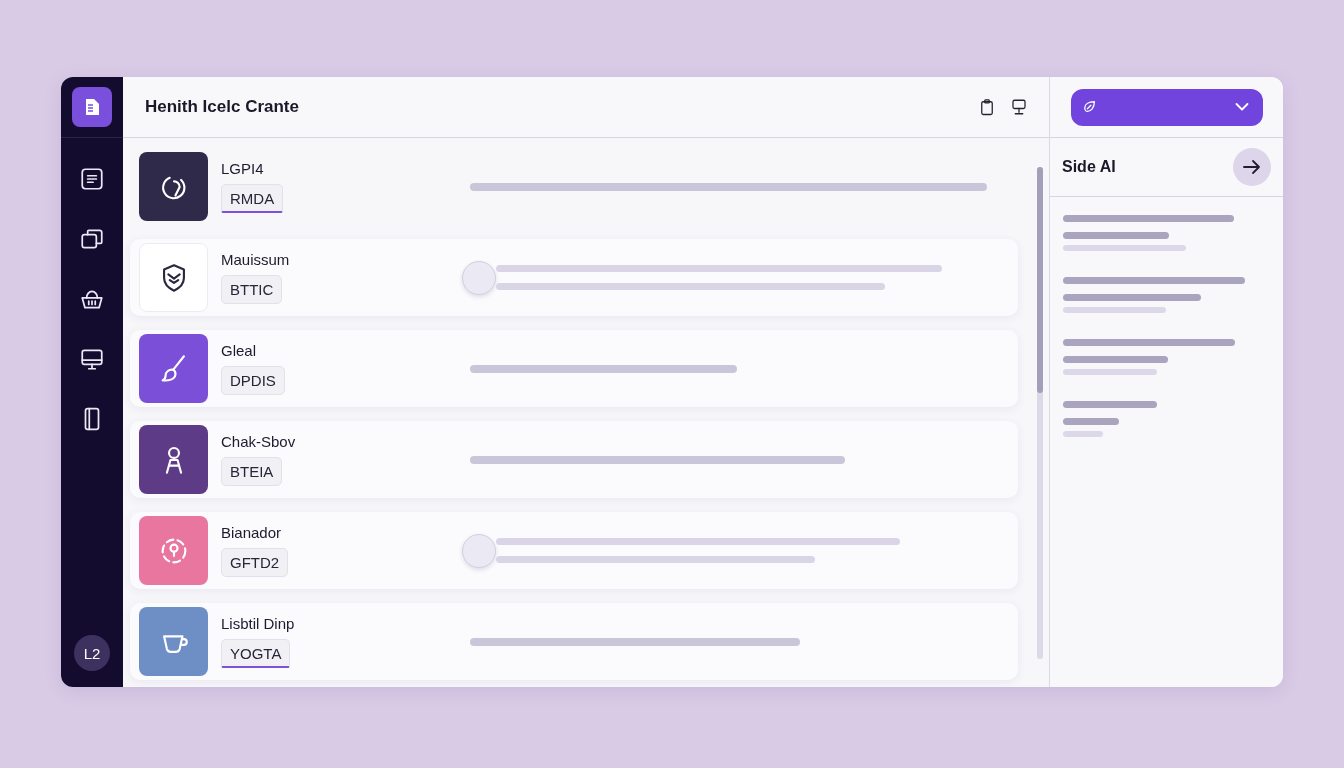 Image resolution: width=1344 pixels, height=768 pixels. I want to click on leaf-icon, so click(1090, 107).